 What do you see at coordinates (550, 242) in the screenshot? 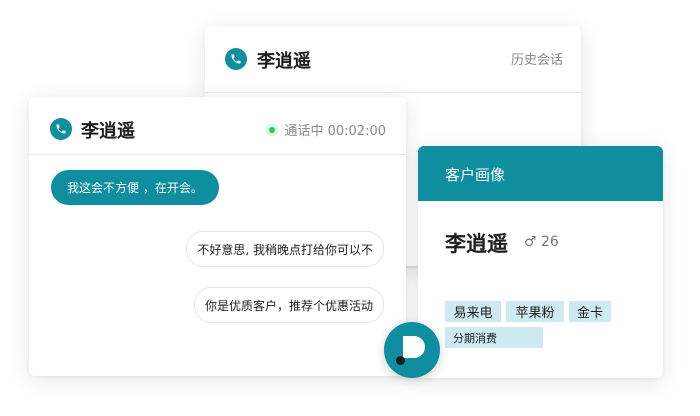
I see `customer-age: 26` at bounding box center [550, 242].